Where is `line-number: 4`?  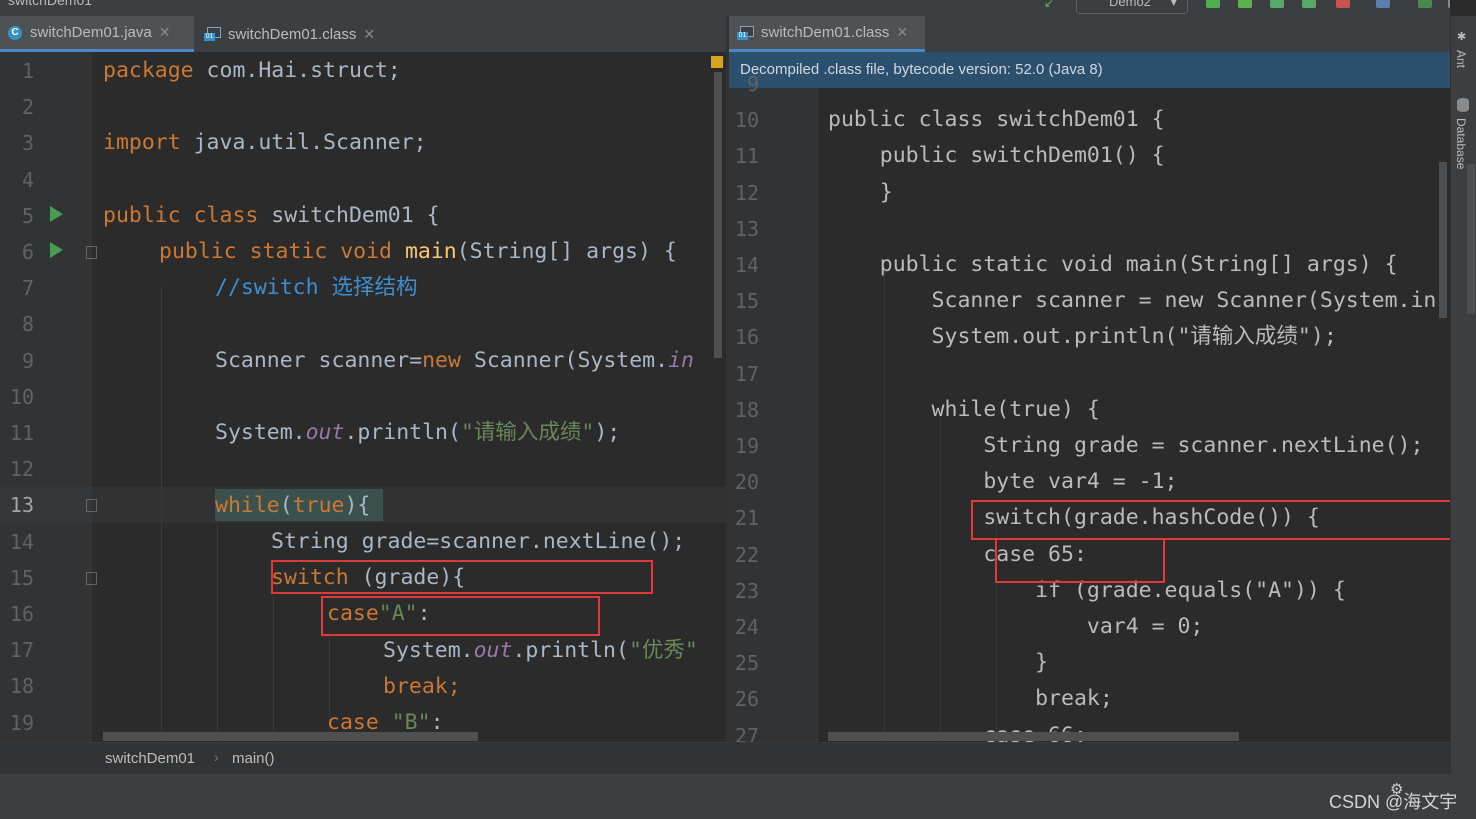
line-number: 4 is located at coordinates (27, 179).